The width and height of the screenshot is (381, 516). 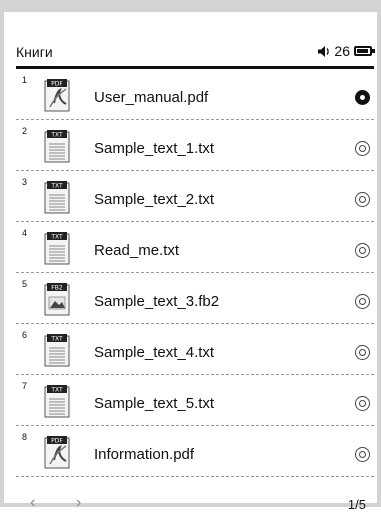 What do you see at coordinates (195, 505) in the screenshot?
I see `pagination-bar: ‹ › 1/5` at bounding box center [195, 505].